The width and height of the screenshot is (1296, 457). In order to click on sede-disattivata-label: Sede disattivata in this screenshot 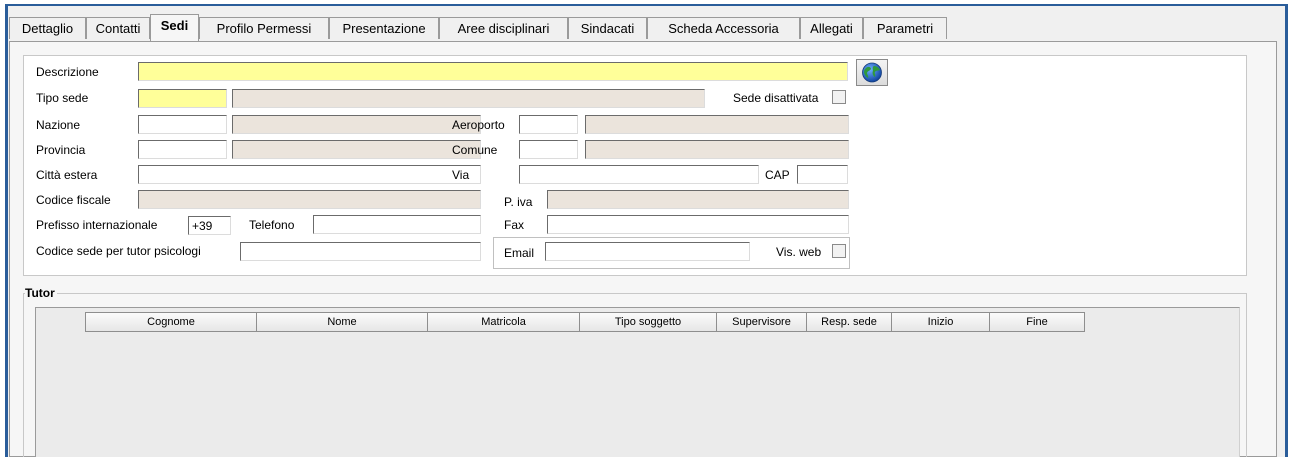, I will do `click(776, 98)`.